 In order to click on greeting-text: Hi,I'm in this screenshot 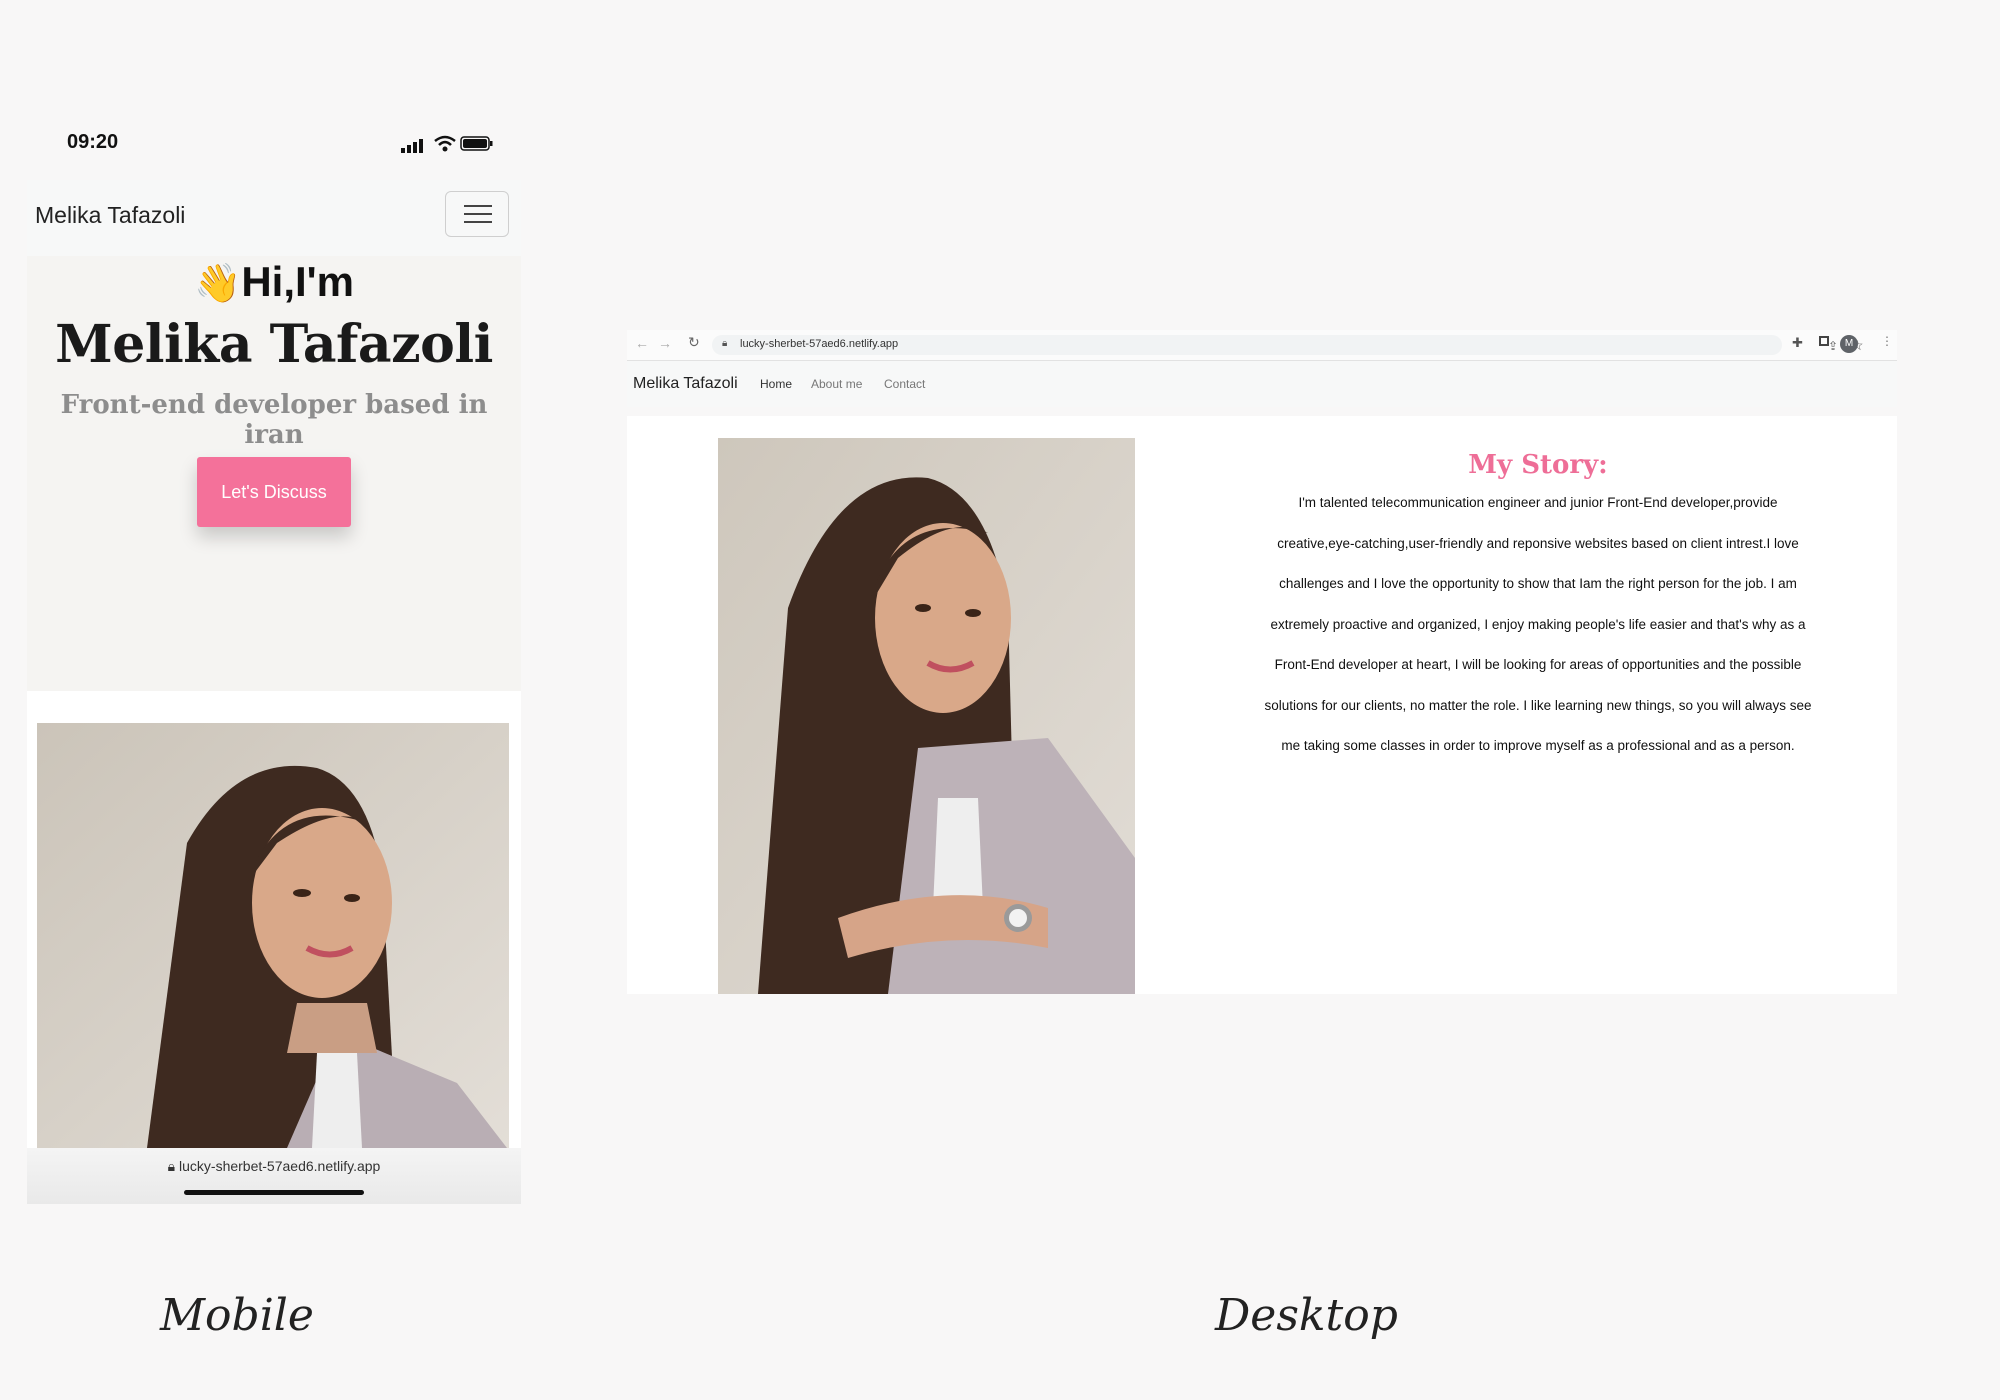, I will do `click(297, 281)`.